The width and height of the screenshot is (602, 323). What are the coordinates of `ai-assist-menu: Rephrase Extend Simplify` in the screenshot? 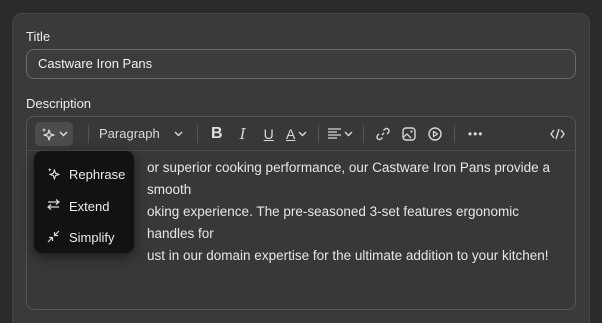 It's located at (84, 202).